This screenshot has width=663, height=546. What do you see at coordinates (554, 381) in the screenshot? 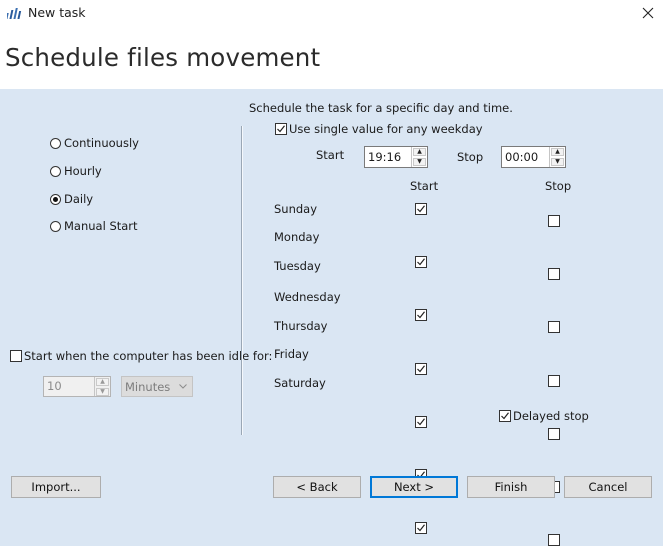
I see `wednesday-stop-checkbox` at bounding box center [554, 381].